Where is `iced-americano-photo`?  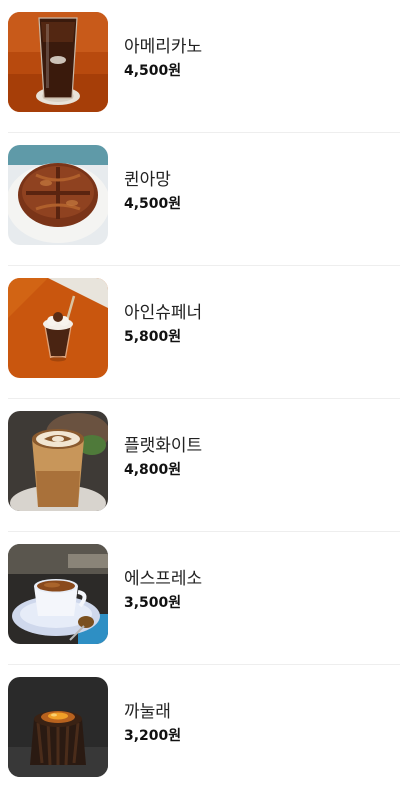
iced-americano-photo is located at coordinates (58, 62).